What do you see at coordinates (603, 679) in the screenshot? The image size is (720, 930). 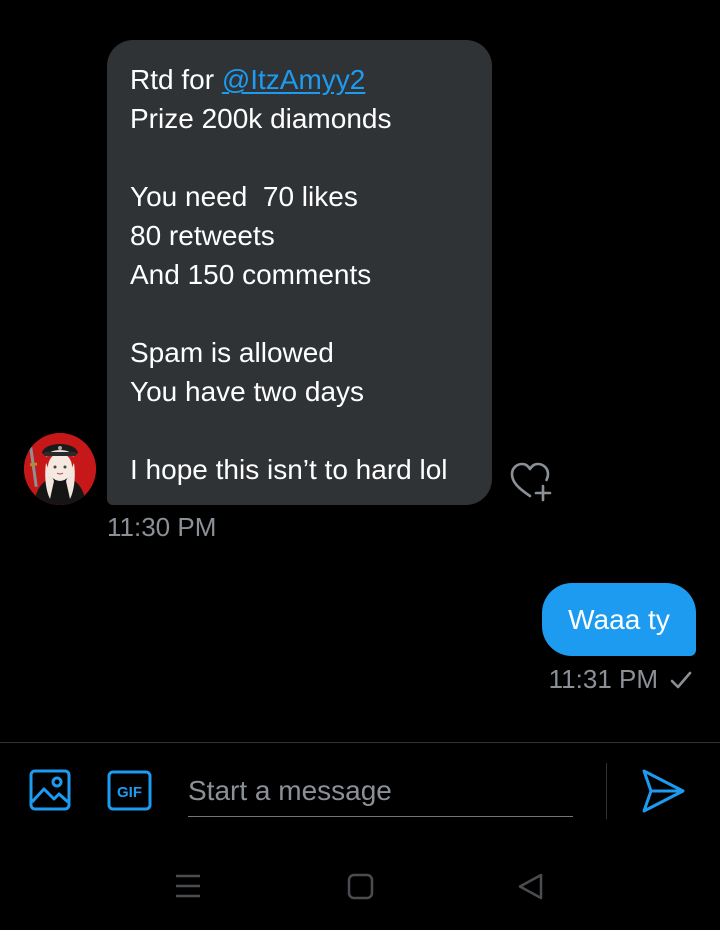 I see `outgoing-timestamp: 11:31 PM` at bounding box center [603, 679].